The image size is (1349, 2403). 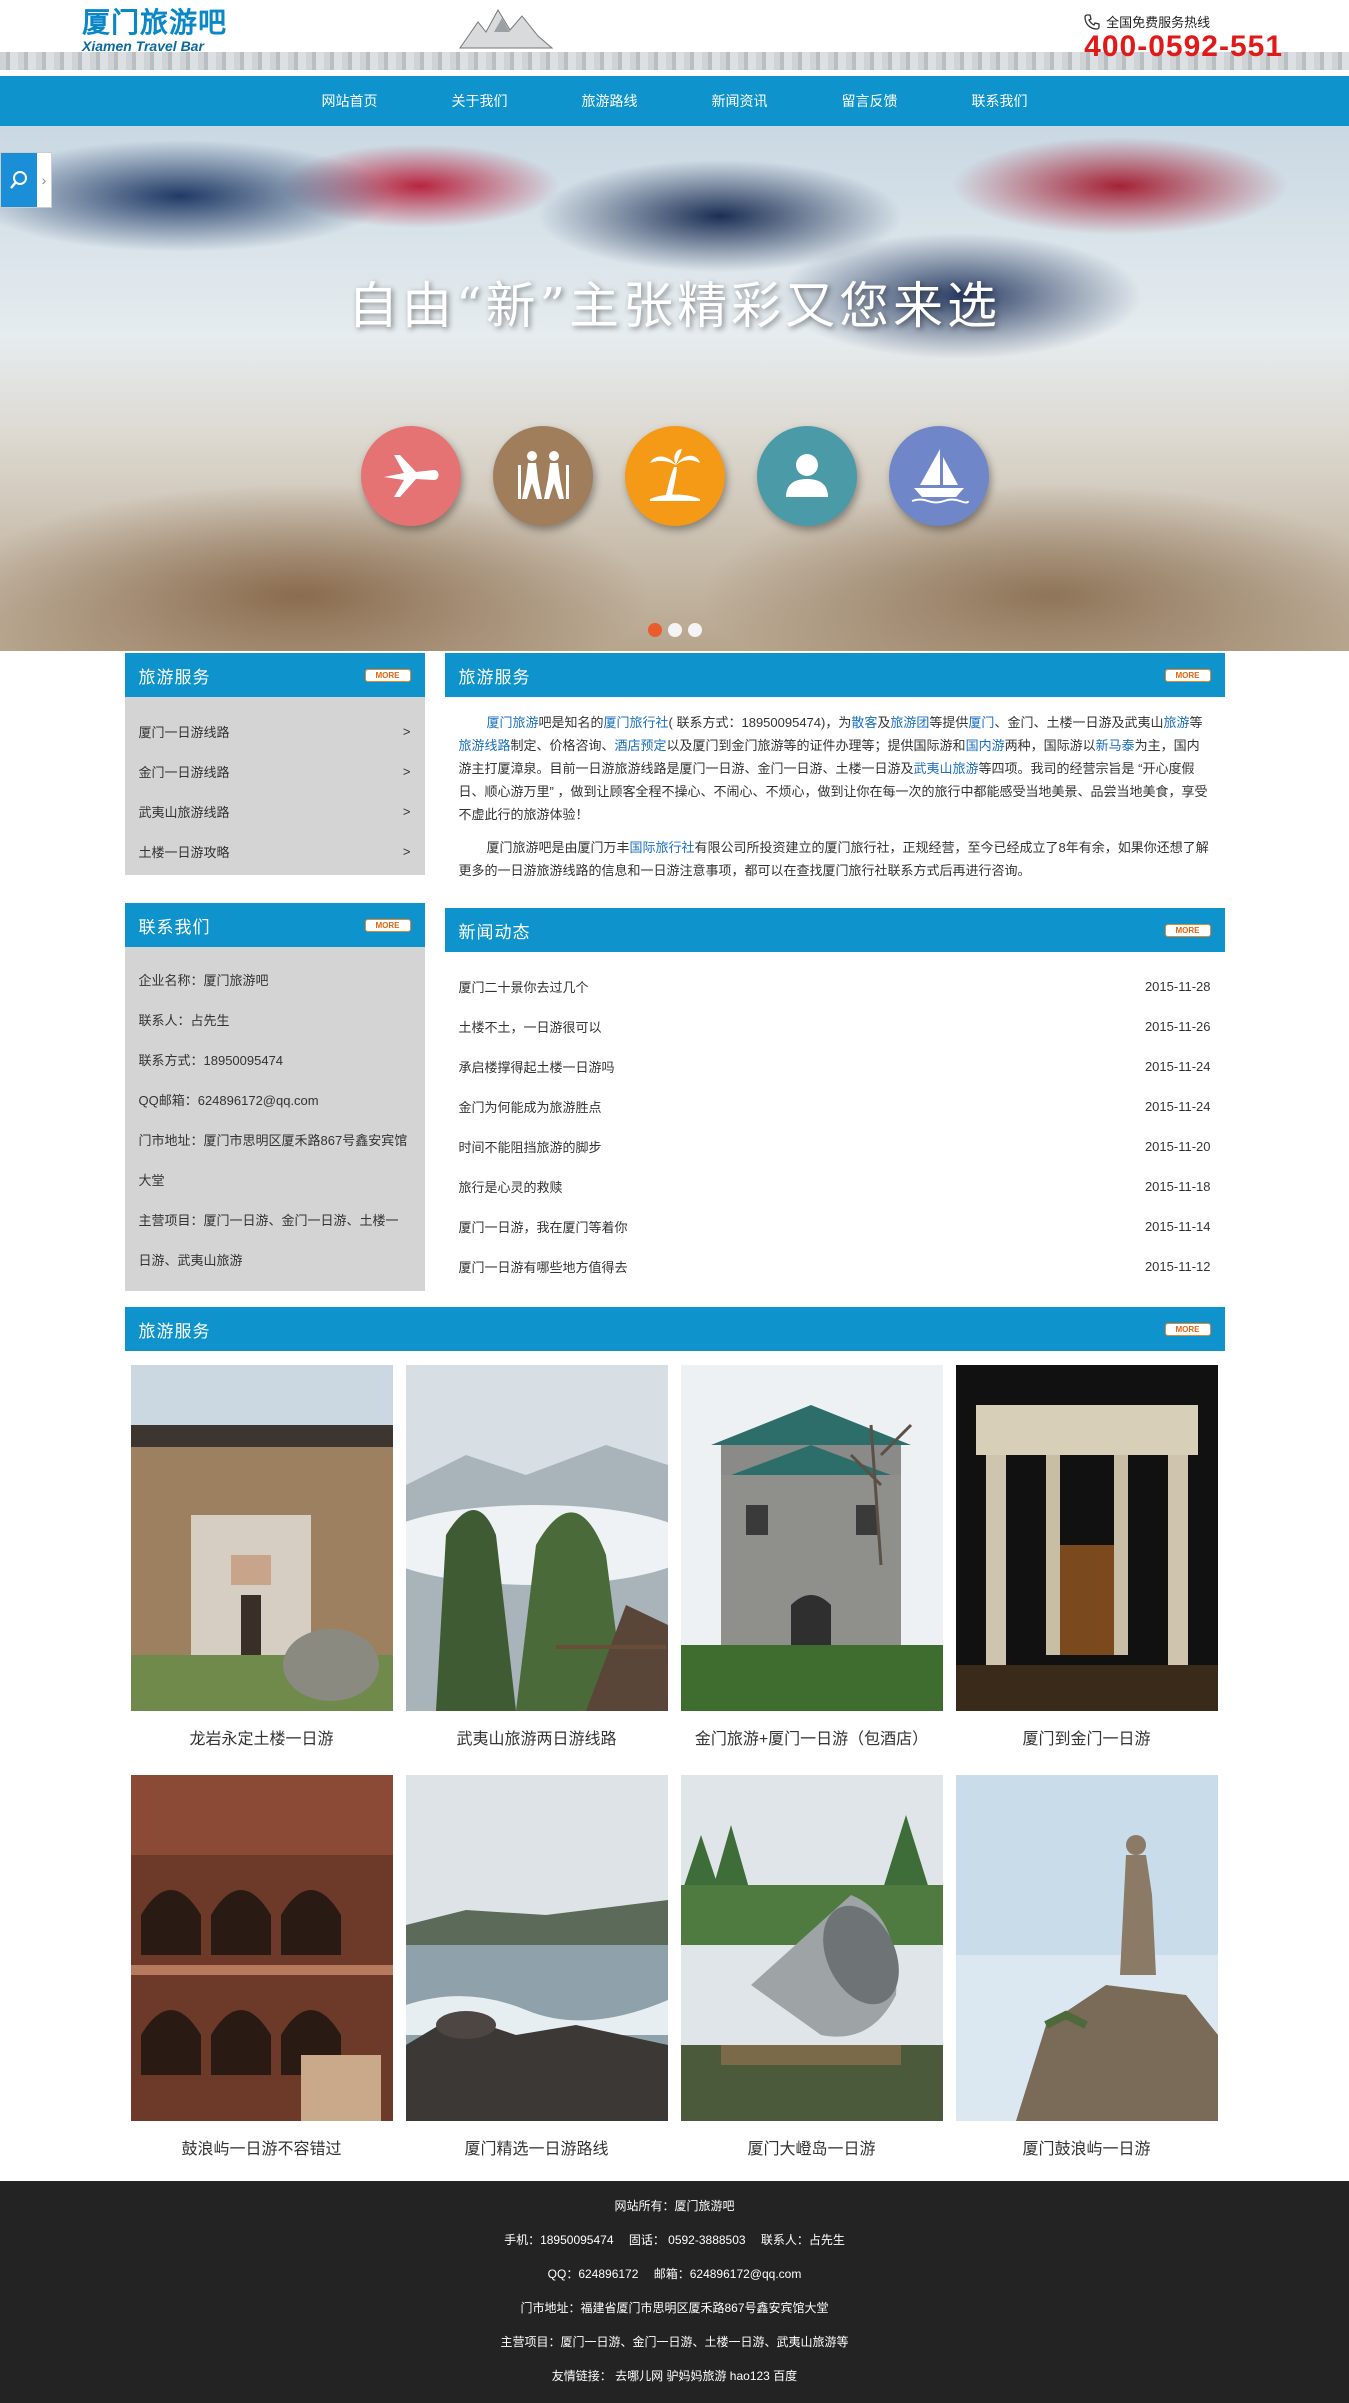 I want to click on intro-keyword-link: 武夷山旅游, so click(x=946, y=768).